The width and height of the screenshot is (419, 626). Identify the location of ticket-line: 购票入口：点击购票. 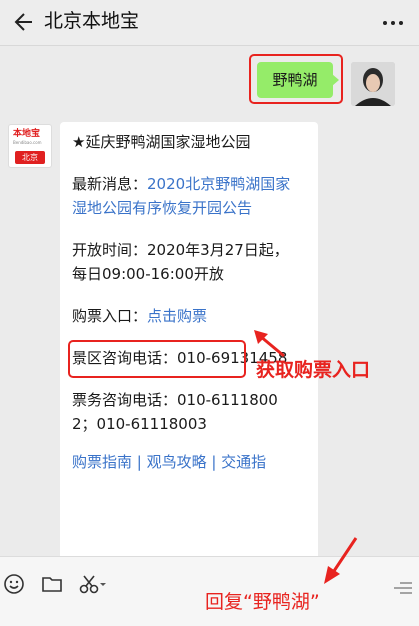
(183, 316).